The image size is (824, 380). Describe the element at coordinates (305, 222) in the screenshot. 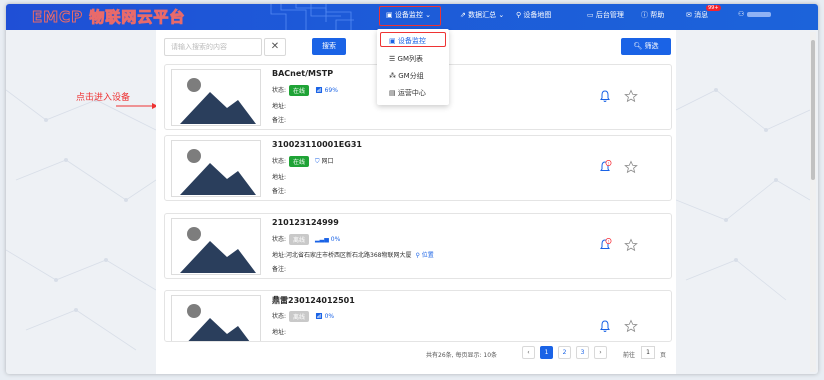

I see `device-name: 210123124999` at that location.